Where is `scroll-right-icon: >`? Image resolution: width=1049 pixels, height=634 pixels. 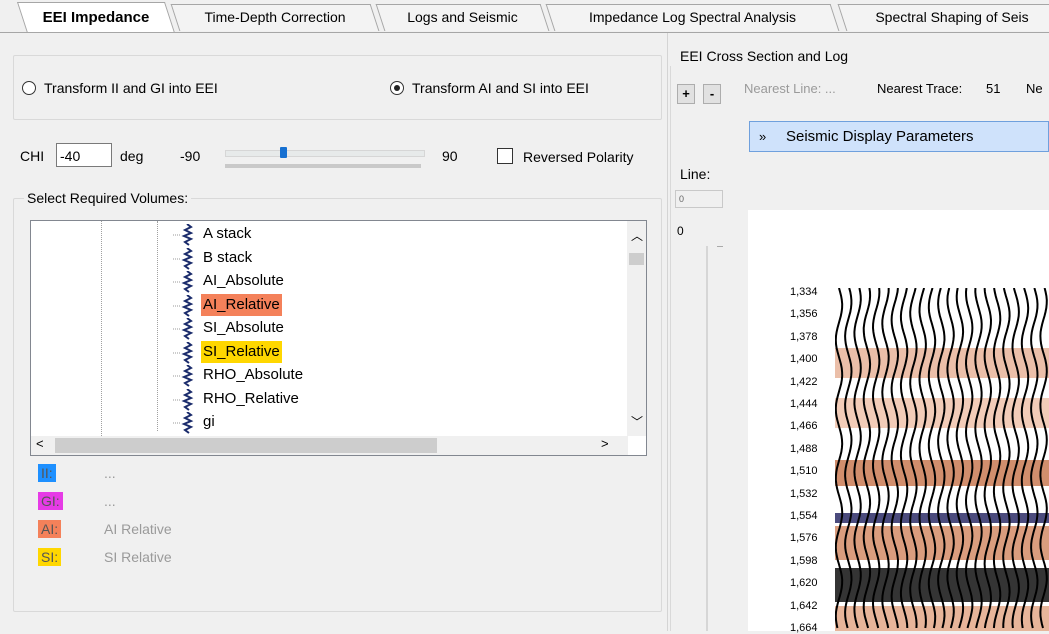 scroll-right-icon: > is located at coordinates (605, 443).